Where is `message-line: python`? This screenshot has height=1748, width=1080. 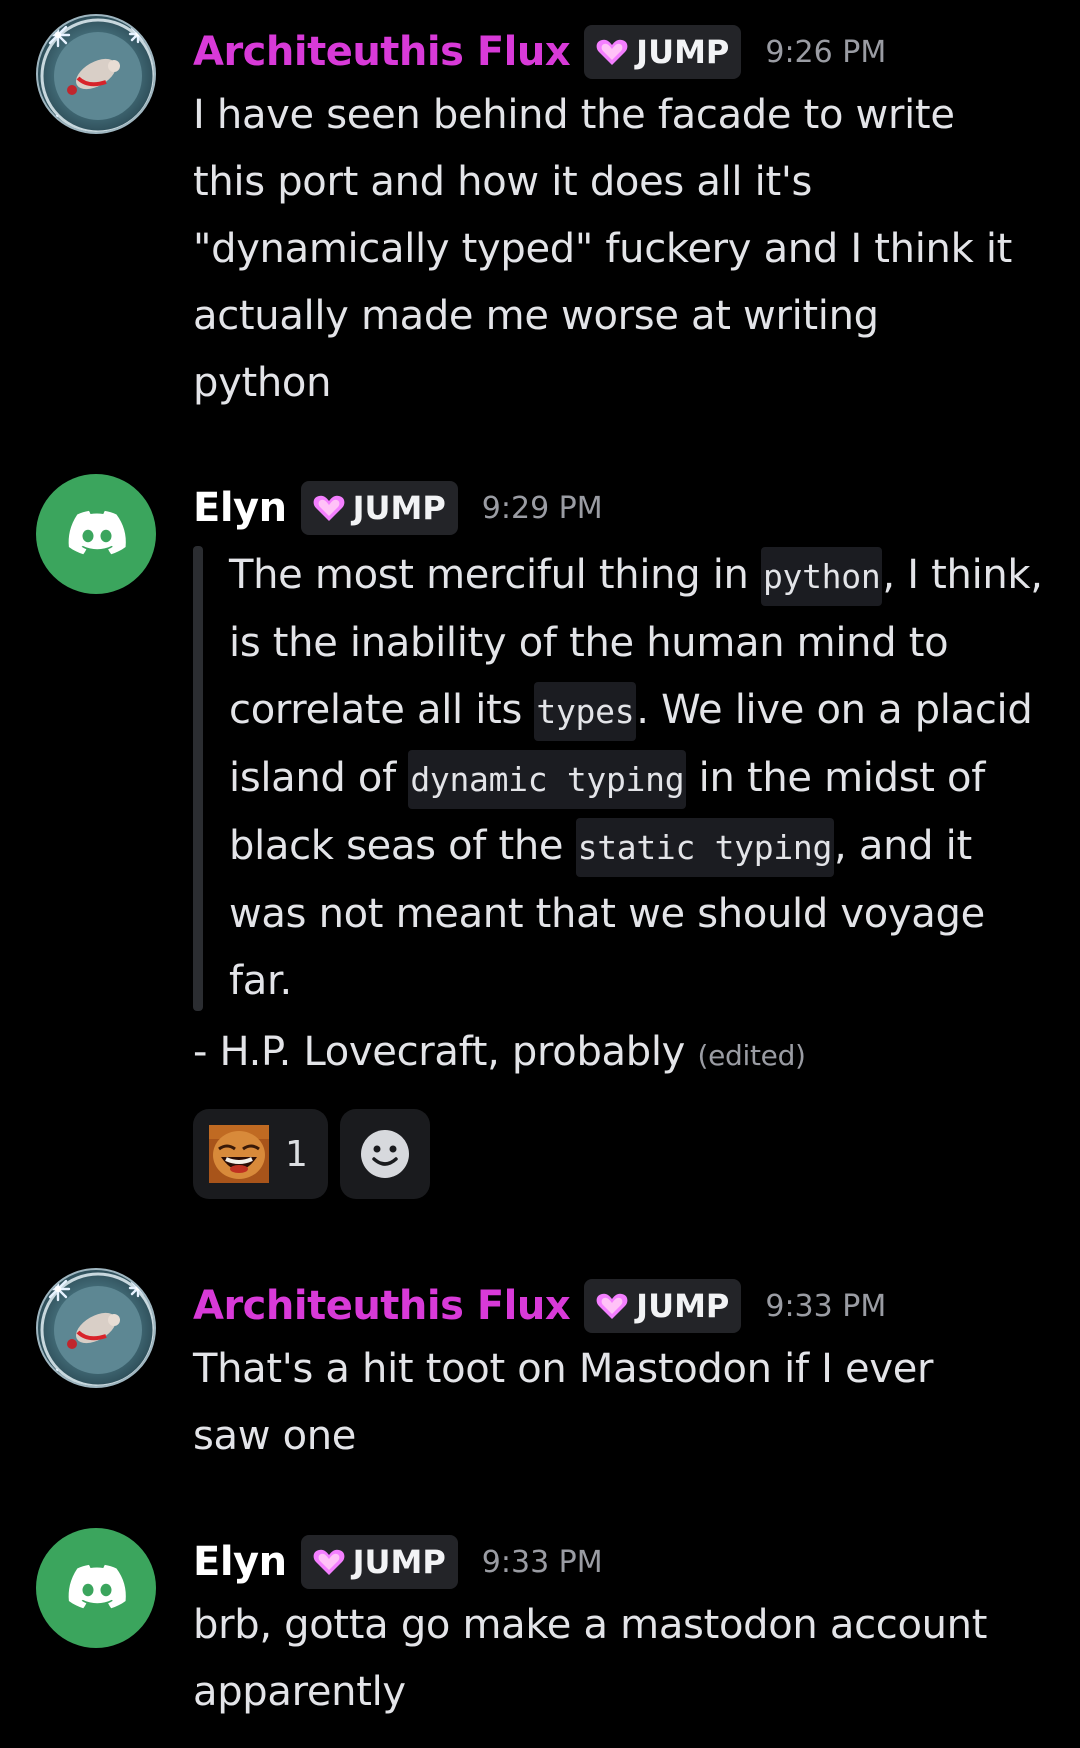
message-line: python is located at coordinates (262, 383).